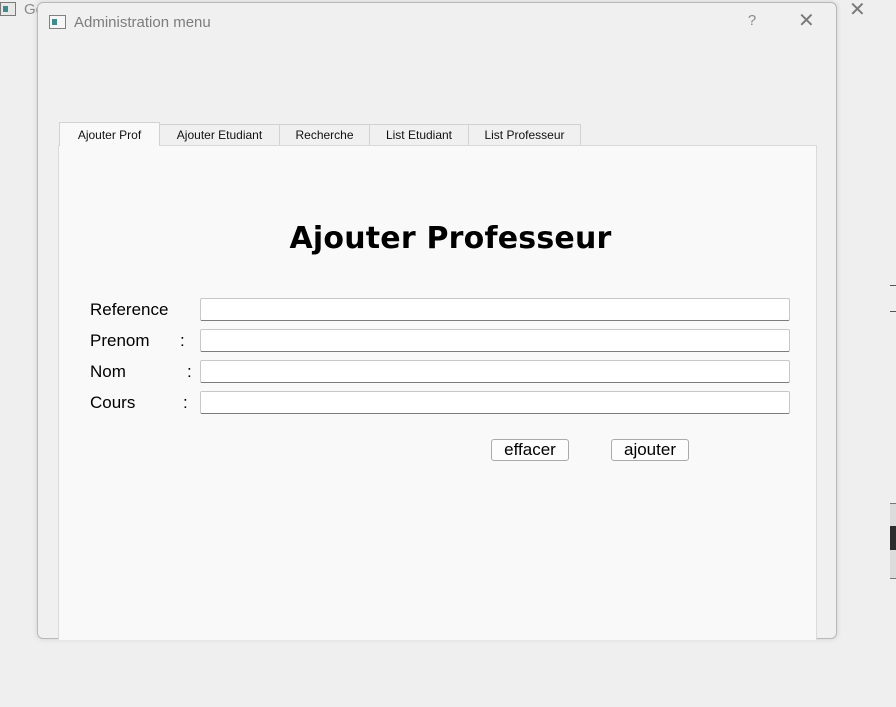  I want to click on background-close-icon: ✕, so click(857, 11).